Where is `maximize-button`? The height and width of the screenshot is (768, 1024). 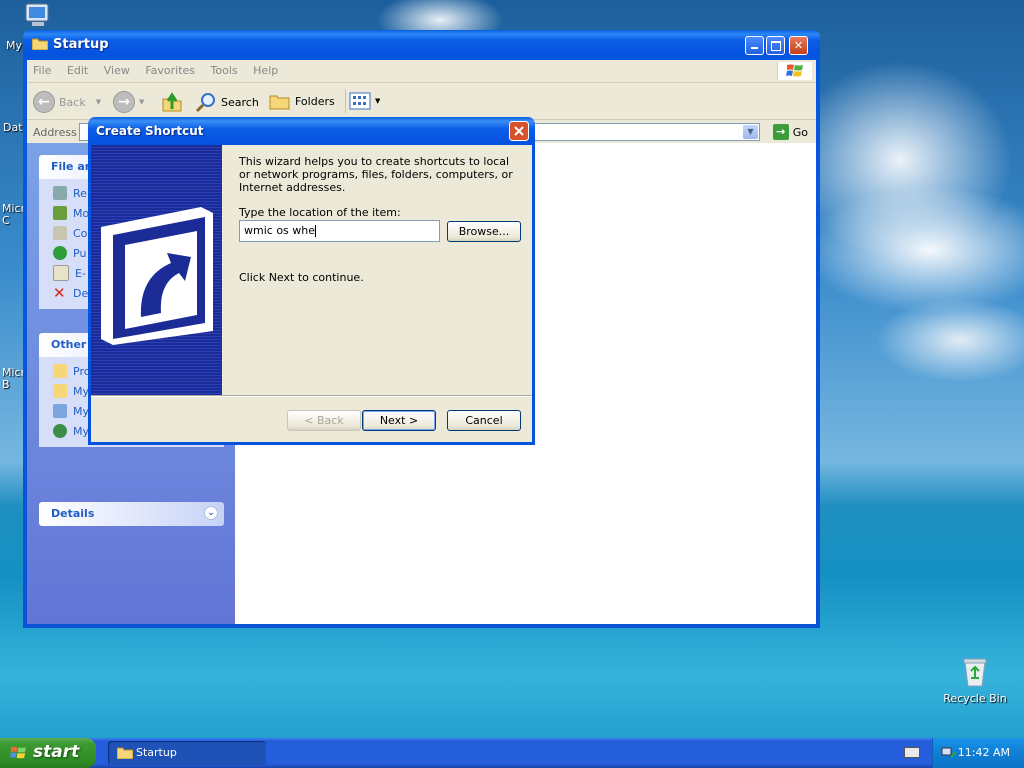 maximize-button is located at coordinates (775, 45).